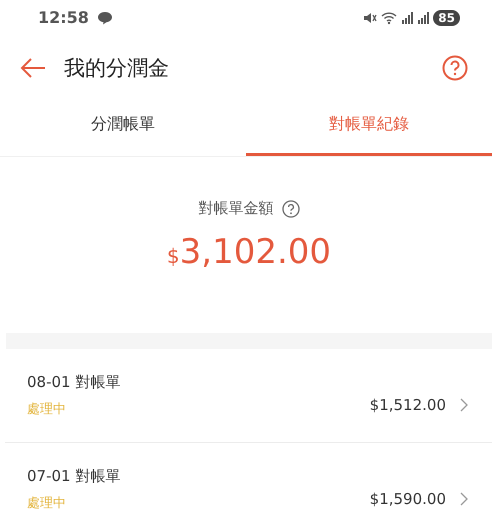 The height and width of the screenshot is (524, 498). I want to click on tab: 分潤帳單, so click(123, 128).